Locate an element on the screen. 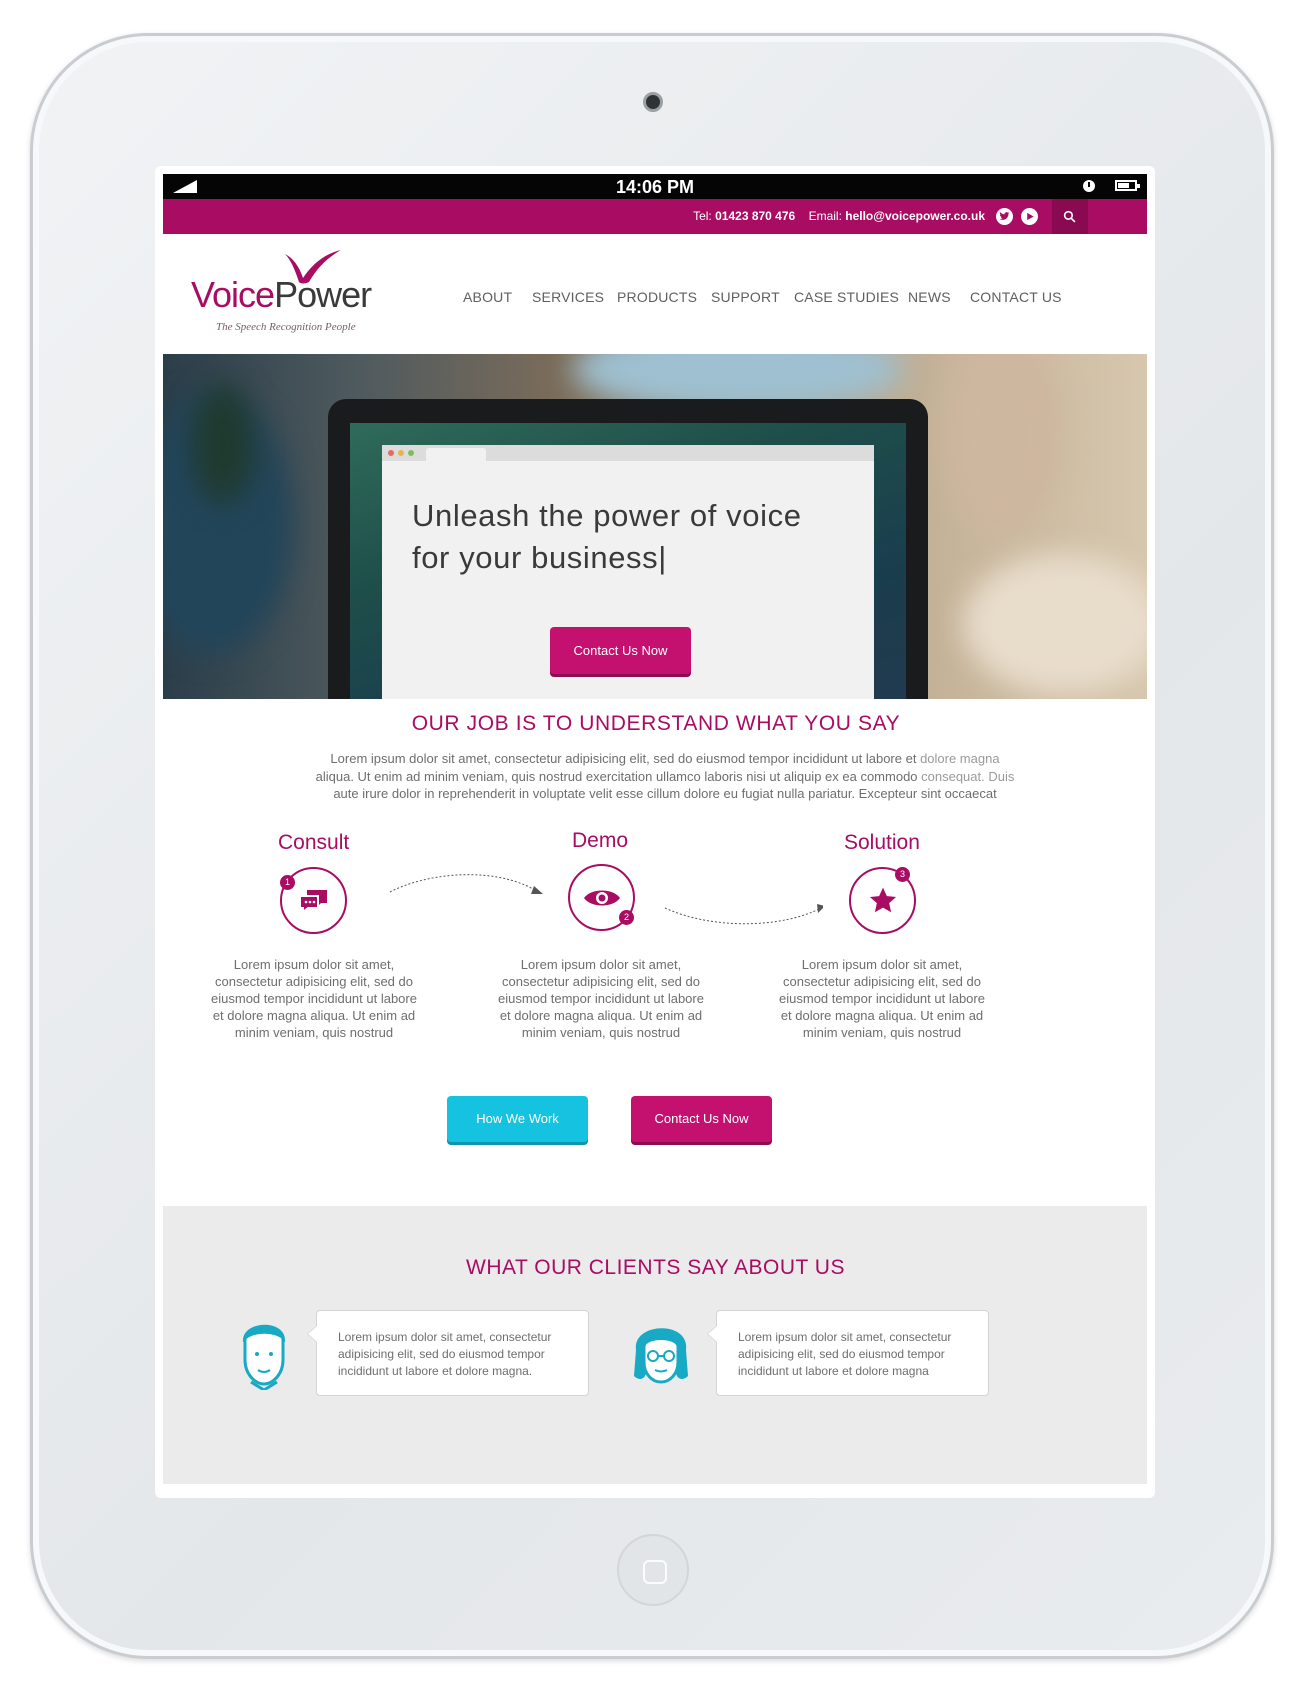  nav-news: NEWS is located at coordinates (929, 297).